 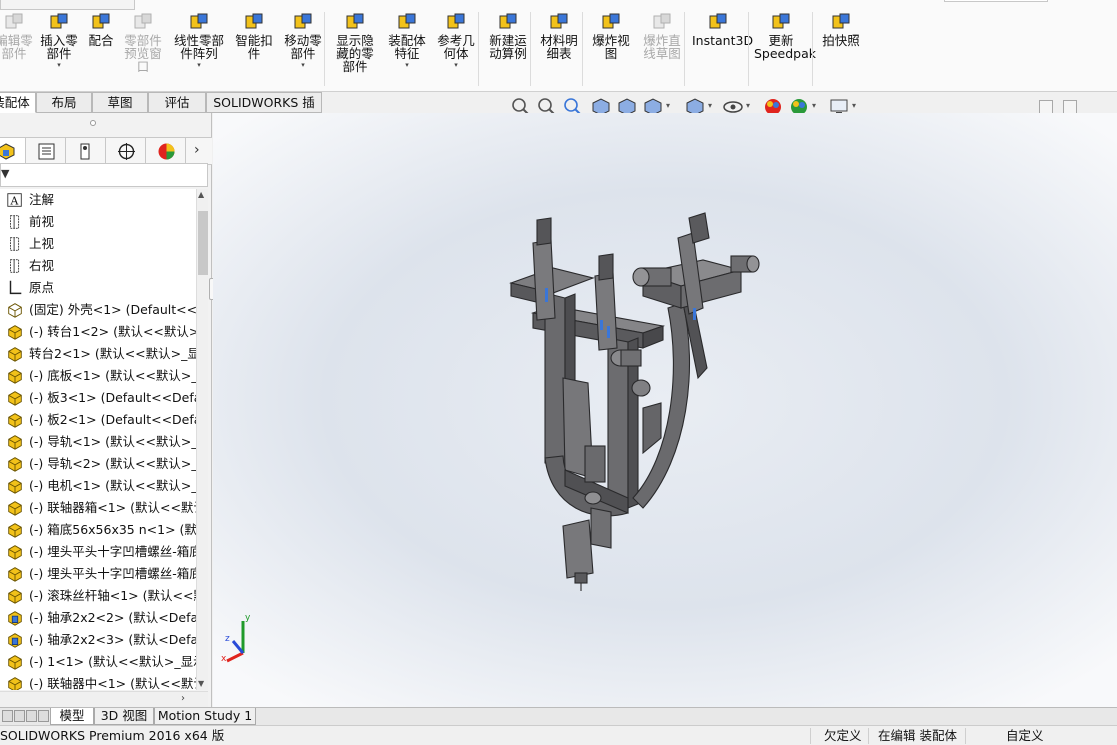 What do you see at coordinates (98, 354) in the screenshot?
I see `feature-tree-item: 转台2<1> (默认<<默认>_显示` at bounding box center [98, 354].